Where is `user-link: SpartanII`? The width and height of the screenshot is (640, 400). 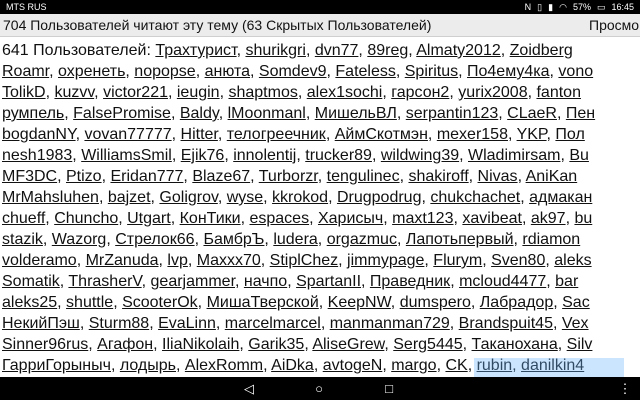 user-link: SpartanII is located at coordinates (328, 281).